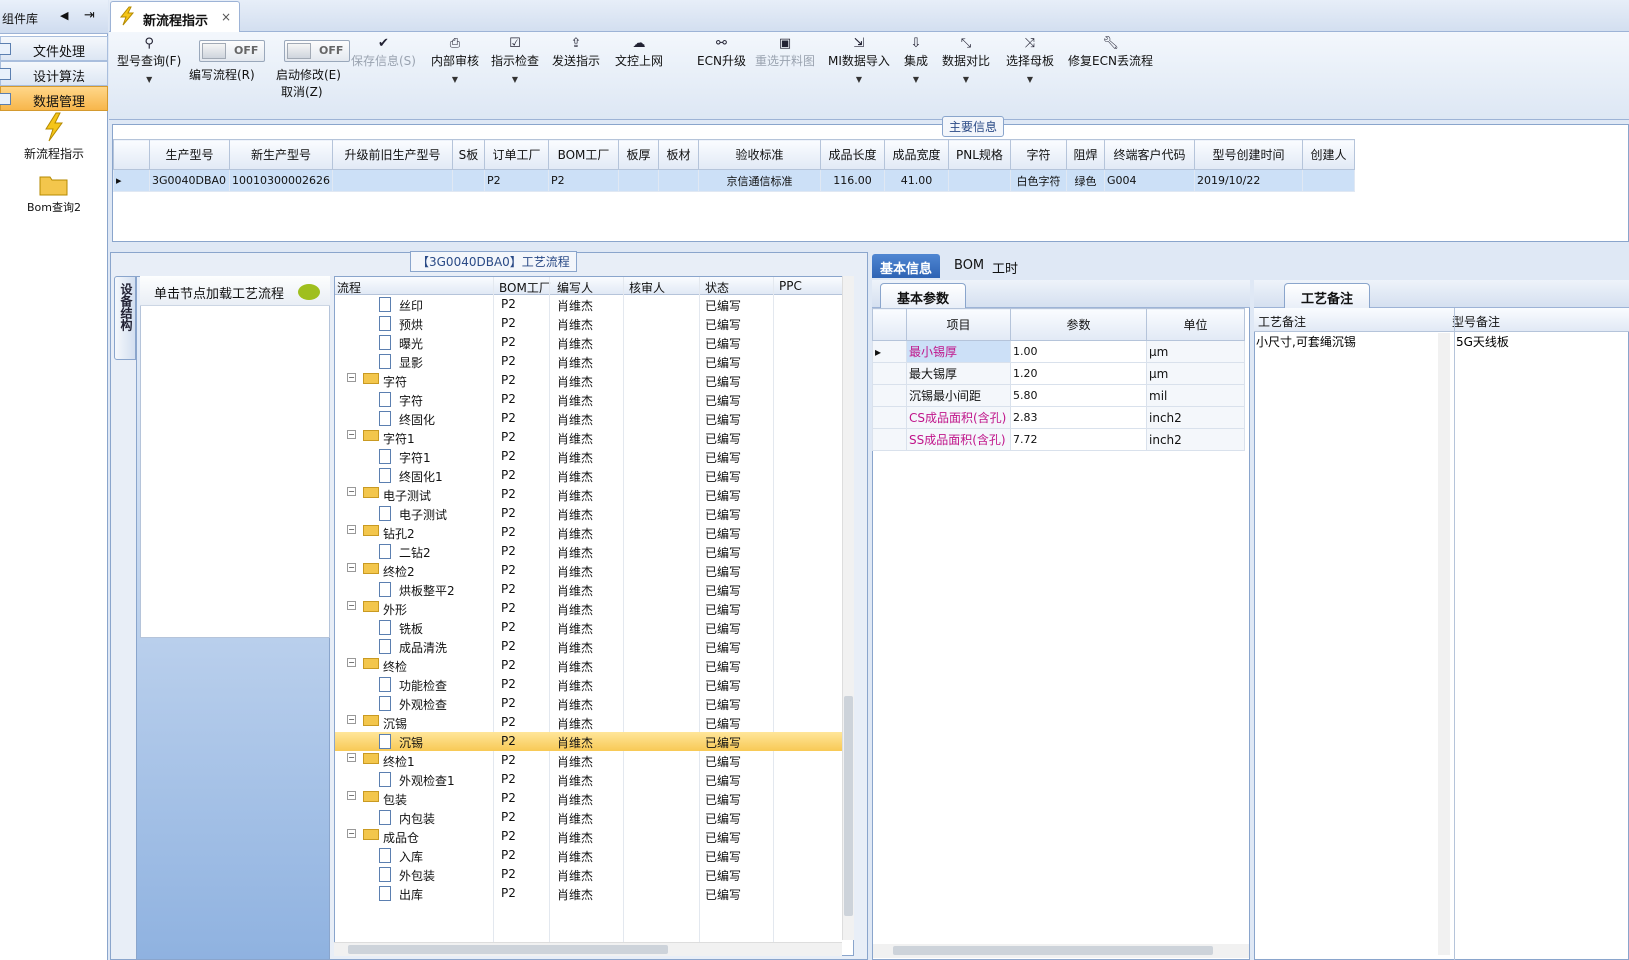 This screenshot has width=1629, height=960. Describe the element at coordinates (589, 722) in the screenshot. I see `tree-row: − 沉锡 P2 肖维杰 已编写` at that location.